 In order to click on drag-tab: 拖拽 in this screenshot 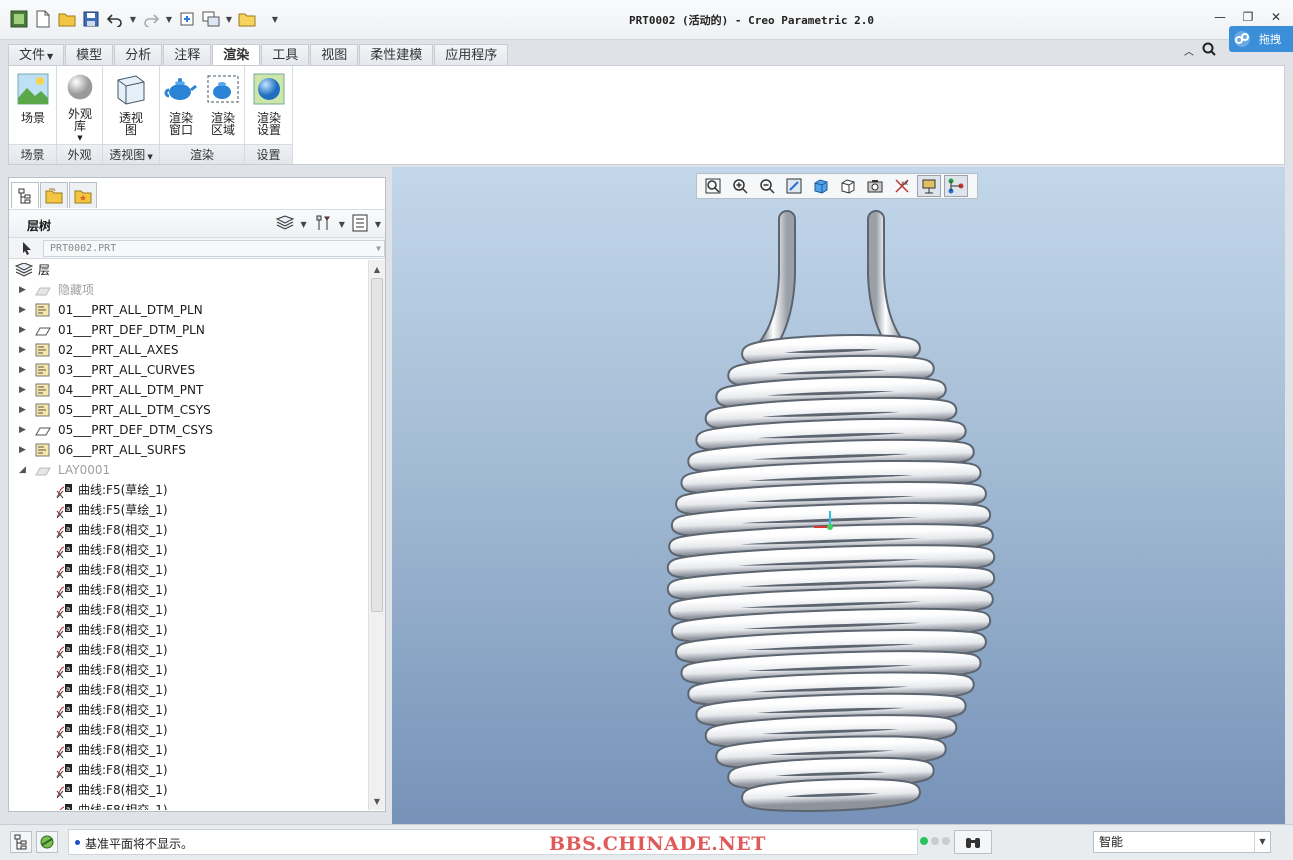, I will do `click(1261, 39)`.